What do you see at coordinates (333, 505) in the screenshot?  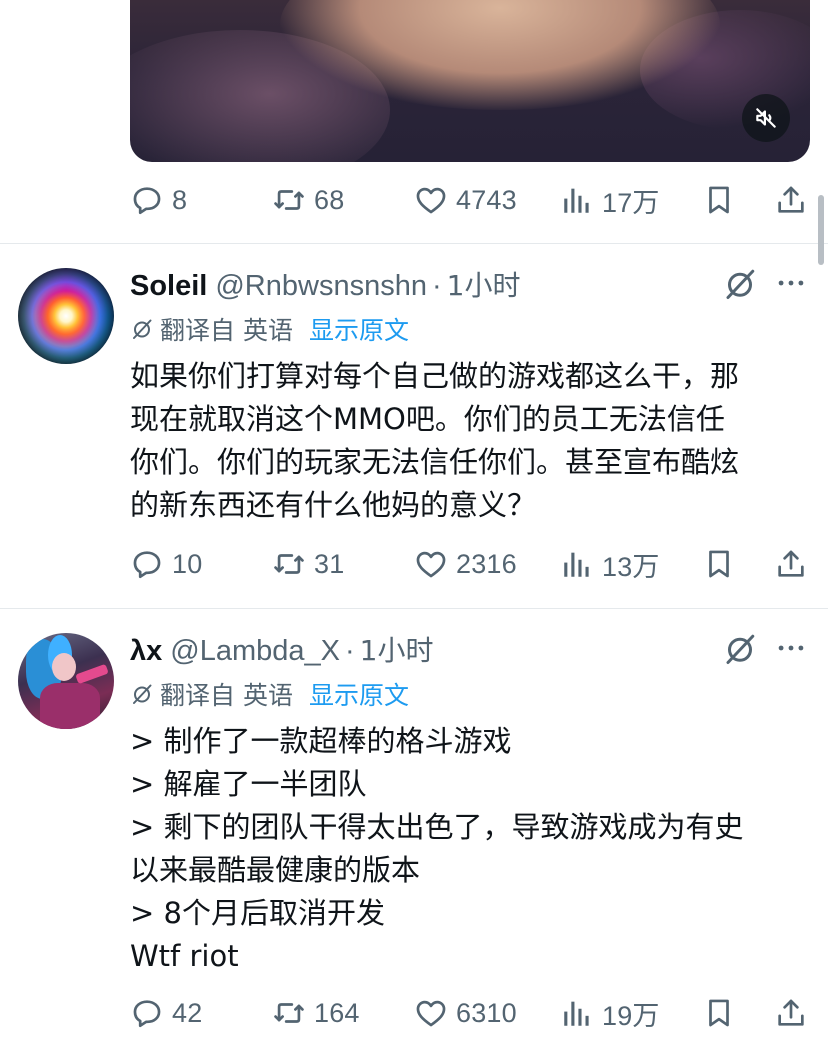 I see `tweet-text-line: 的新东西还有什么他妈的意义？` at bounding box center [333, 505].